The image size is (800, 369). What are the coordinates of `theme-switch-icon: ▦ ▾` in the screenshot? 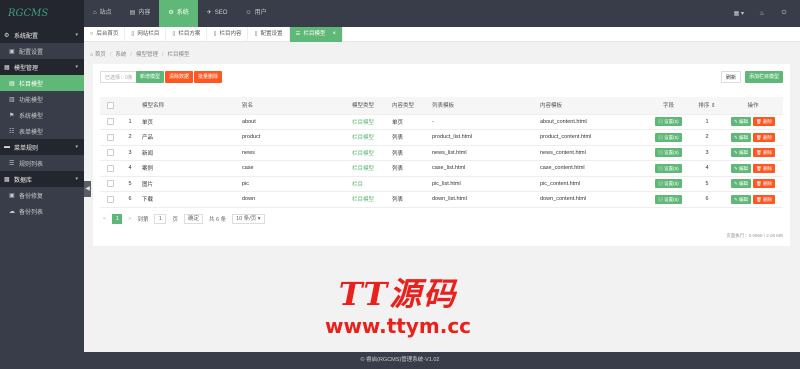 It's located at (739, 13).